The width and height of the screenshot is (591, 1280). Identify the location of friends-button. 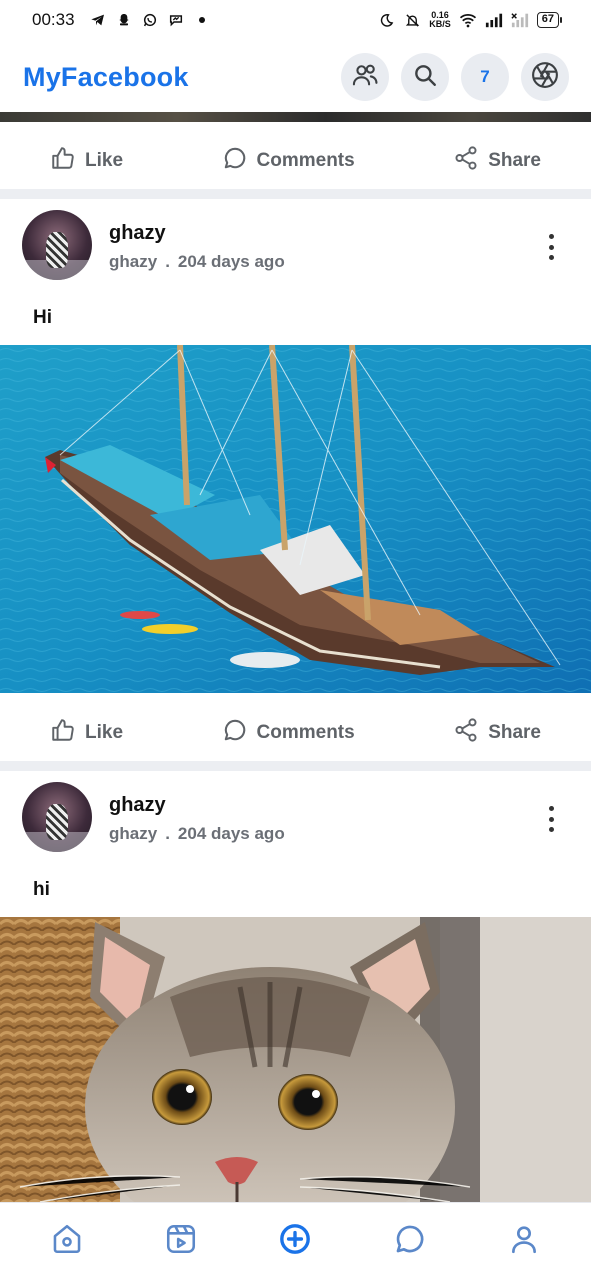
(365, 77).